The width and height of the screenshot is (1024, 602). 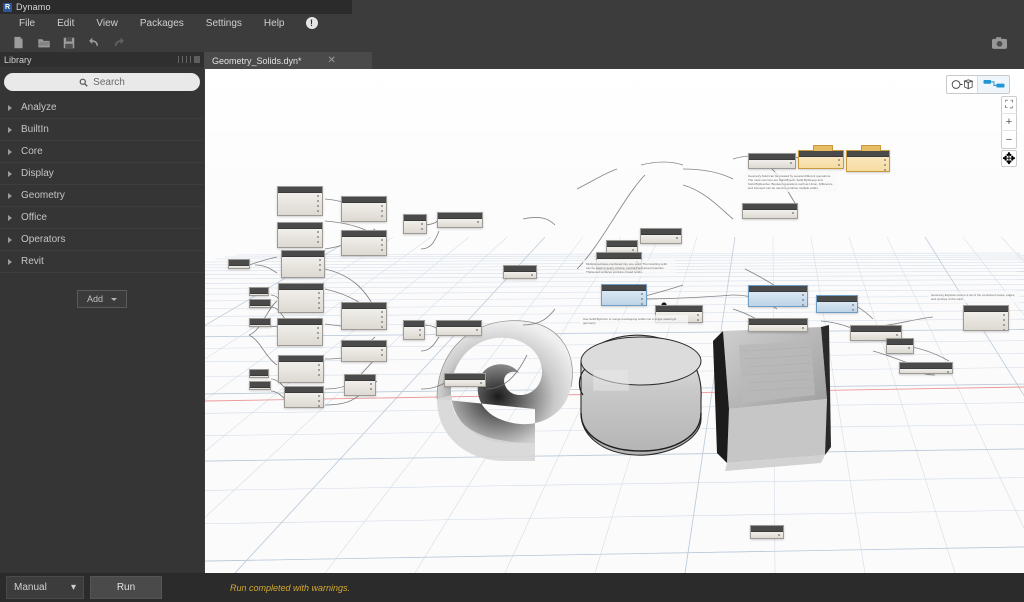 What do you see at coordinates (93, 42) in the screenshot?
I see `undo-button` at bounding box center [93, 42].